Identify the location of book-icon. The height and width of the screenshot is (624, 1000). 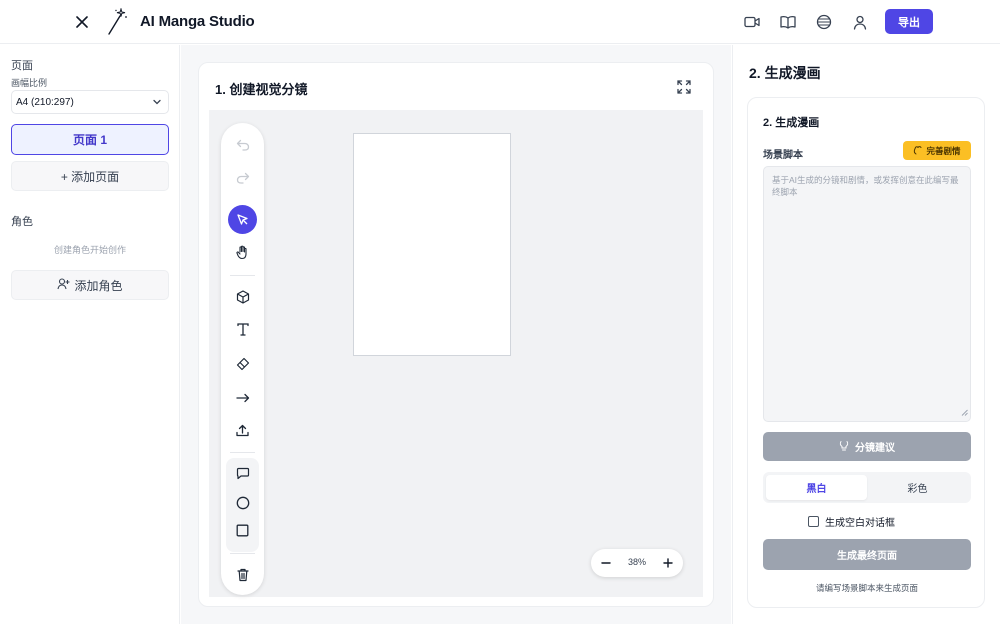
(788, 22).